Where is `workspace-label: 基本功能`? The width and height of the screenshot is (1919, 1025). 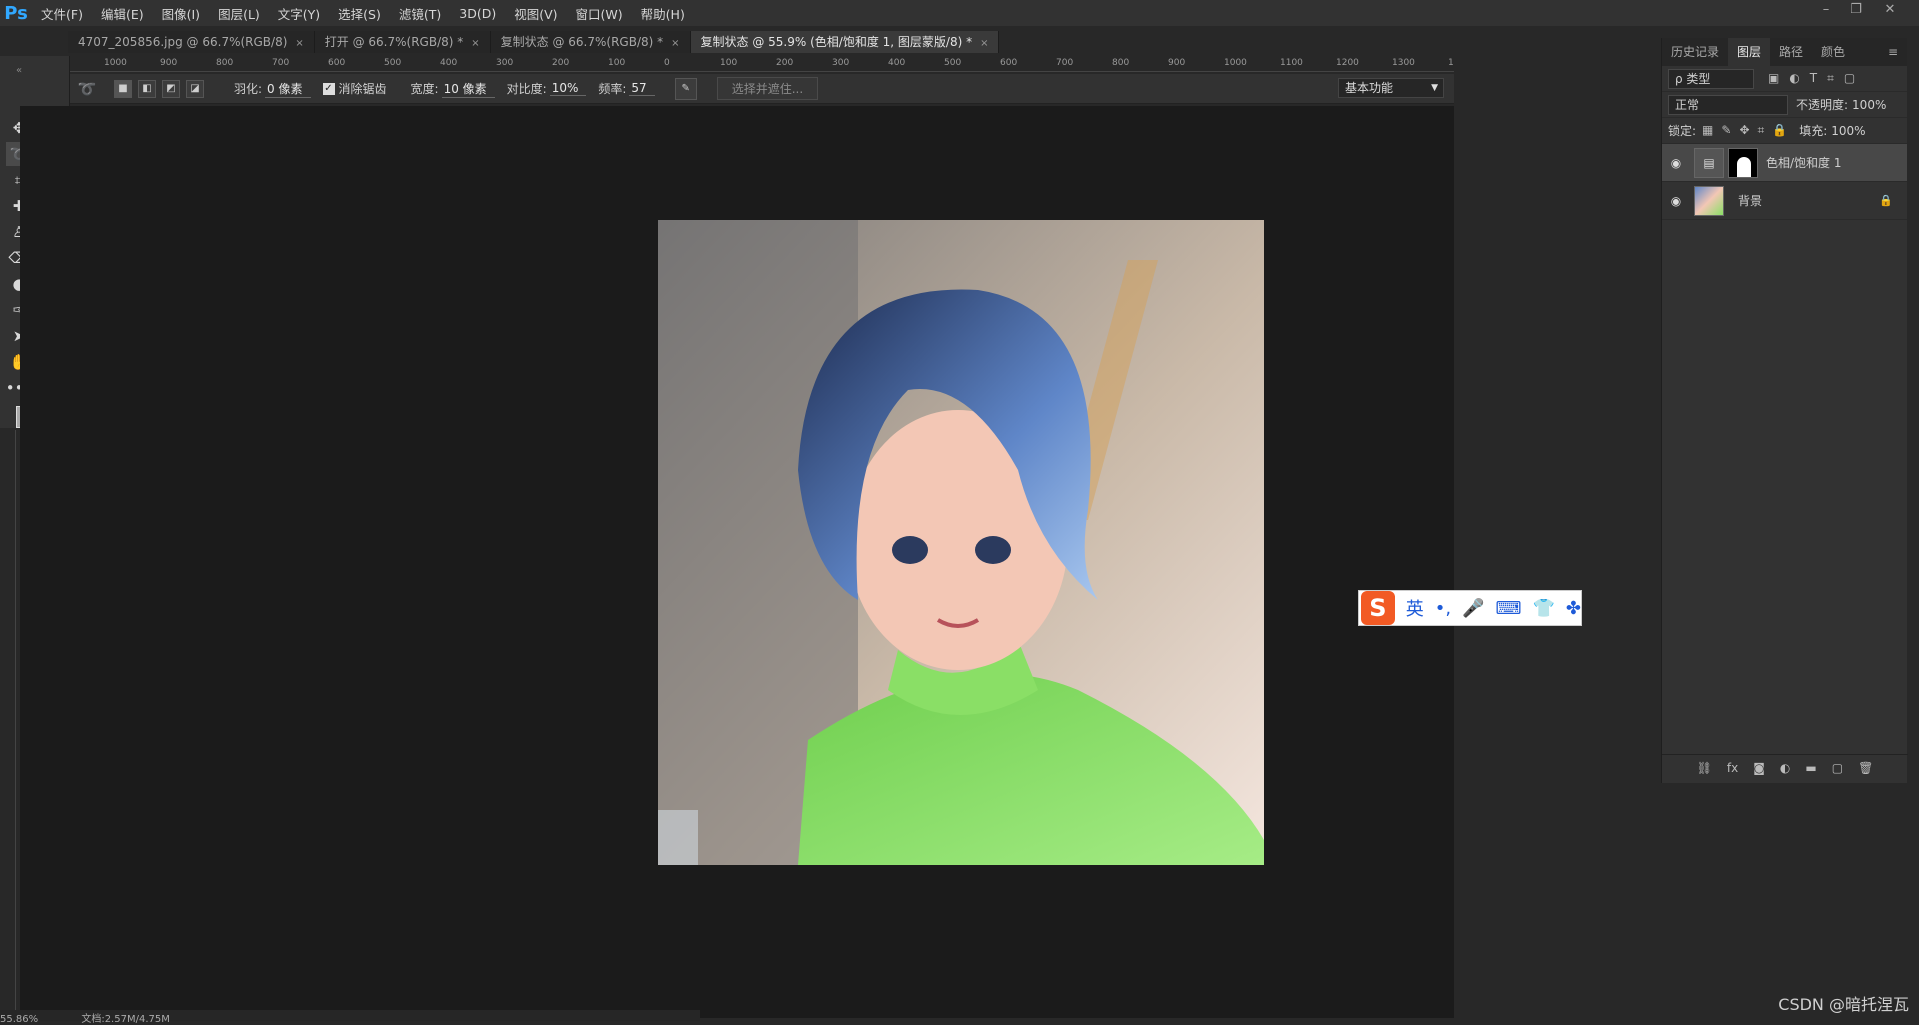 workspace-label: 基本功能 is located at coordinates (1369, 88).